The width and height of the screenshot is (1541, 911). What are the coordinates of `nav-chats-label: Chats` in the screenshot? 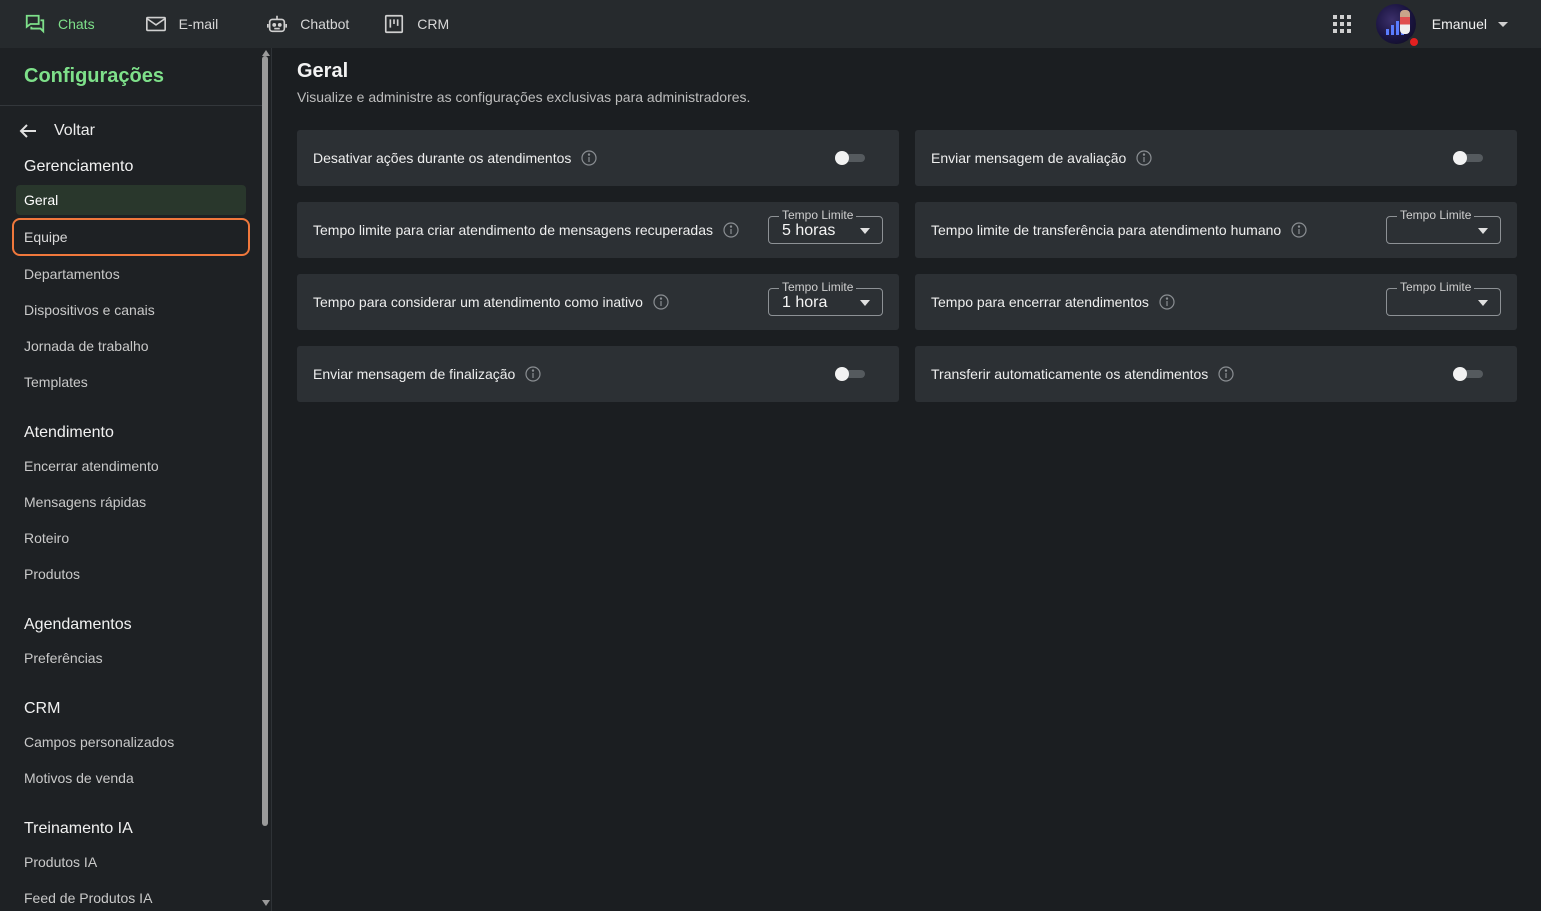 It's located at (76, 24).